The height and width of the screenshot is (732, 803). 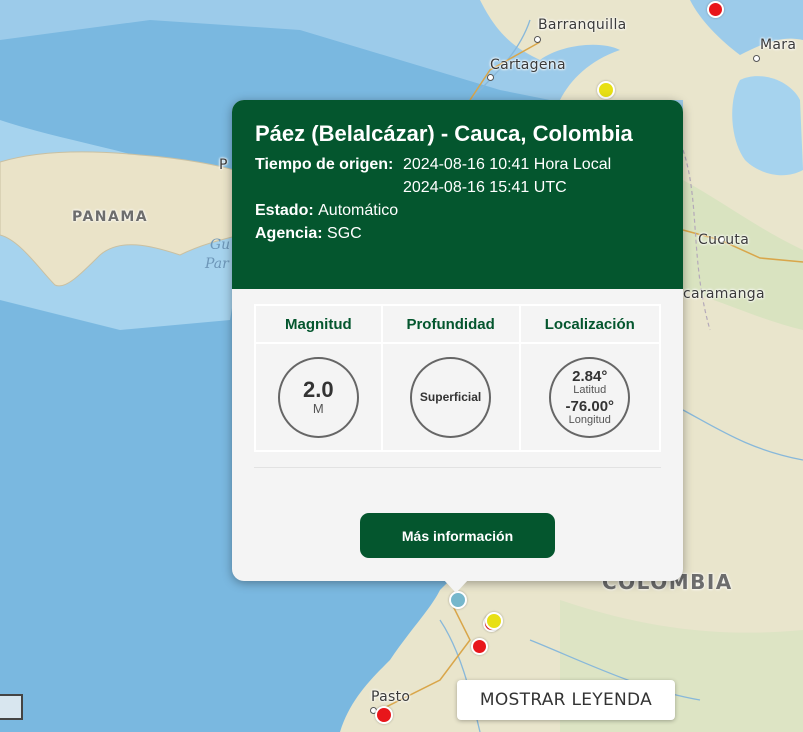 I want to click on magnitude-value: 2.0, so click(x=318, y=389).